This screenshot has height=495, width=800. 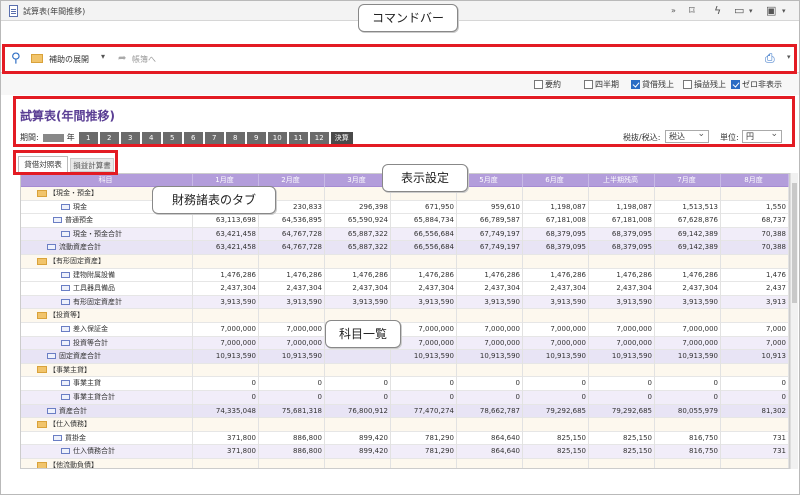 I want to click on window-icon: ▭, so click(x=739, y=11).